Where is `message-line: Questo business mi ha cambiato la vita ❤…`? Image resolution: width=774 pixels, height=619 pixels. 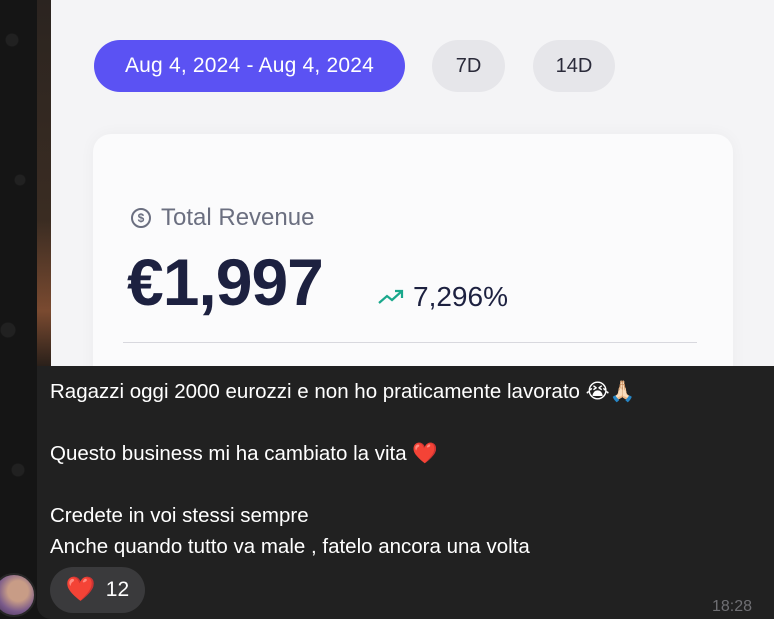 message-line: Questo business mi ha cambiato la vita ❤… is located at coordinates (244, 453).